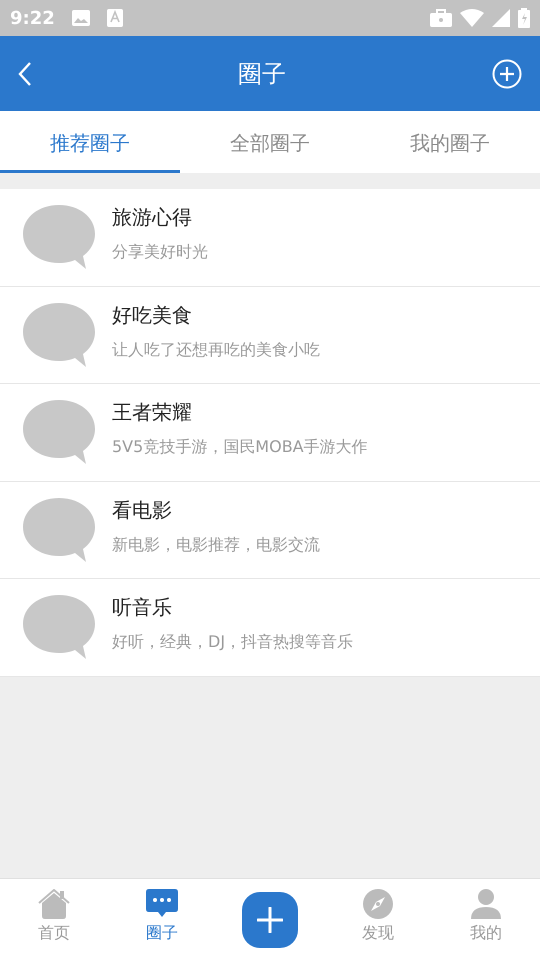 The height and width of the screenshot is (960, 540). What do you see at coordinates (114, 18) in the screenshot?
I see `text-icon` at bounding box center [114, 18].